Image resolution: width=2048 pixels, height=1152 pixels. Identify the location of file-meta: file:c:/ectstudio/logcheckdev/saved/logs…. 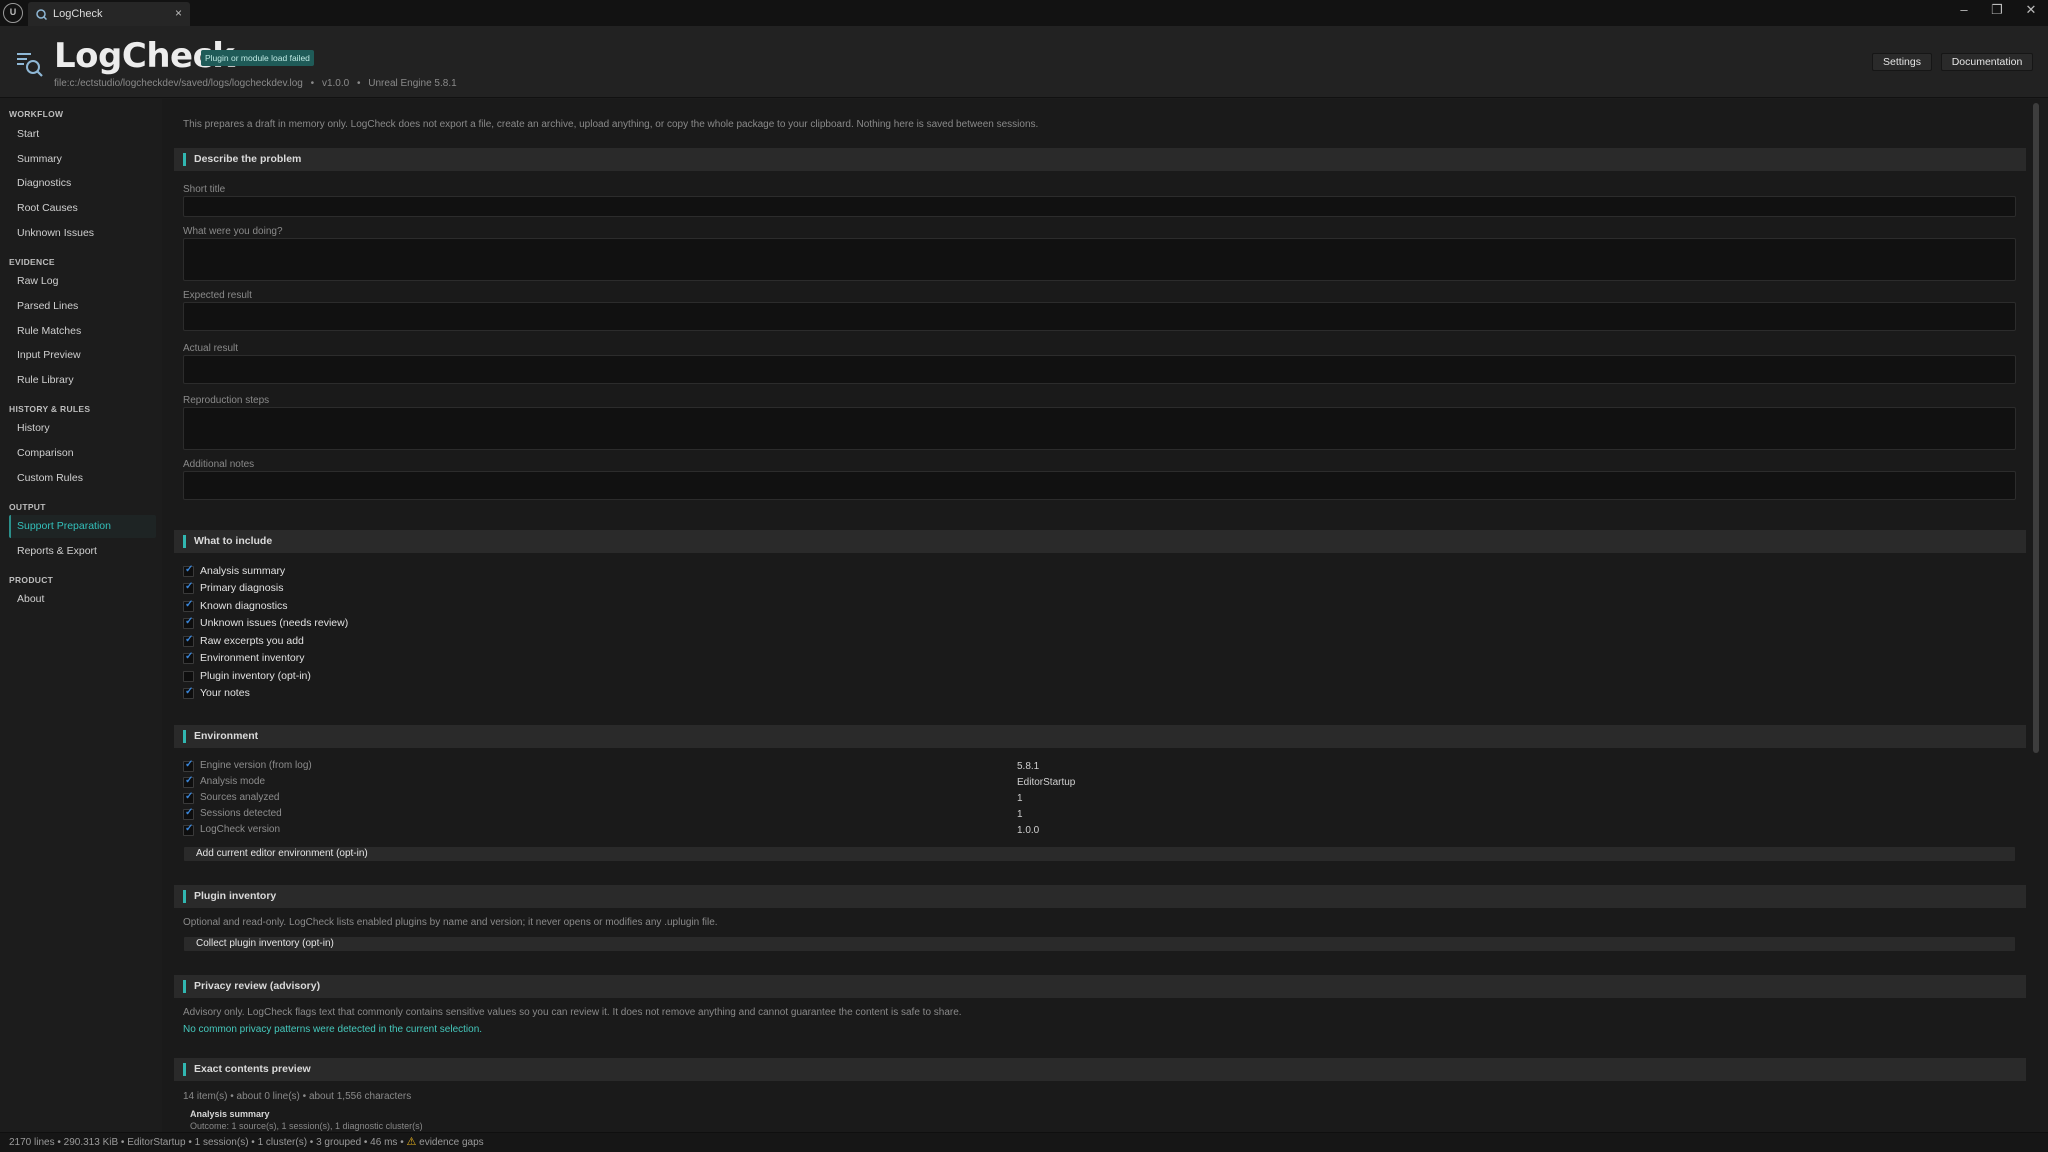
(255, 83).